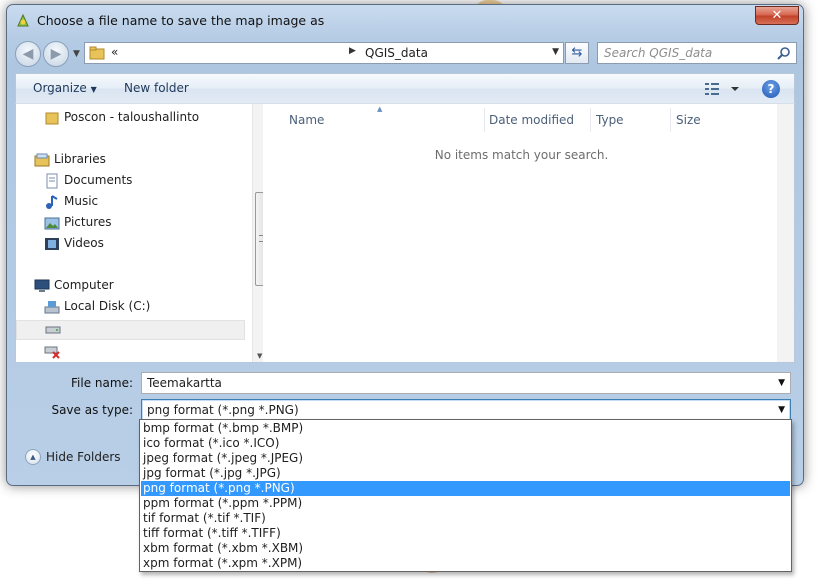 This screenshot has width=823, height=580. I want to click on grip-icon, so click(261, 238).